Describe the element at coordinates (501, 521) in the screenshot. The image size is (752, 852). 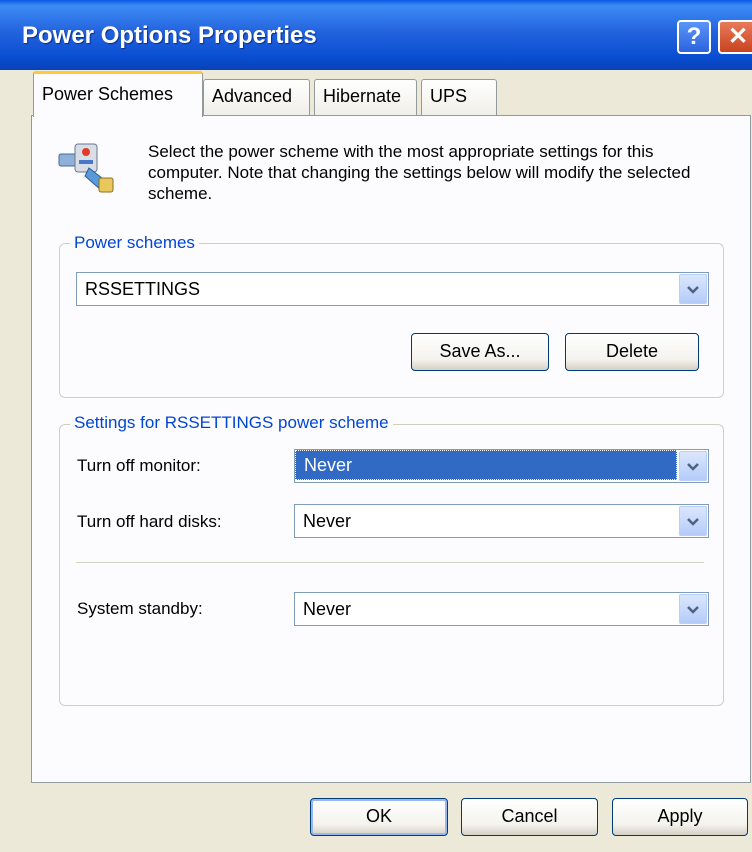
I see `hard-disks-timeout-select: Never` at that location.